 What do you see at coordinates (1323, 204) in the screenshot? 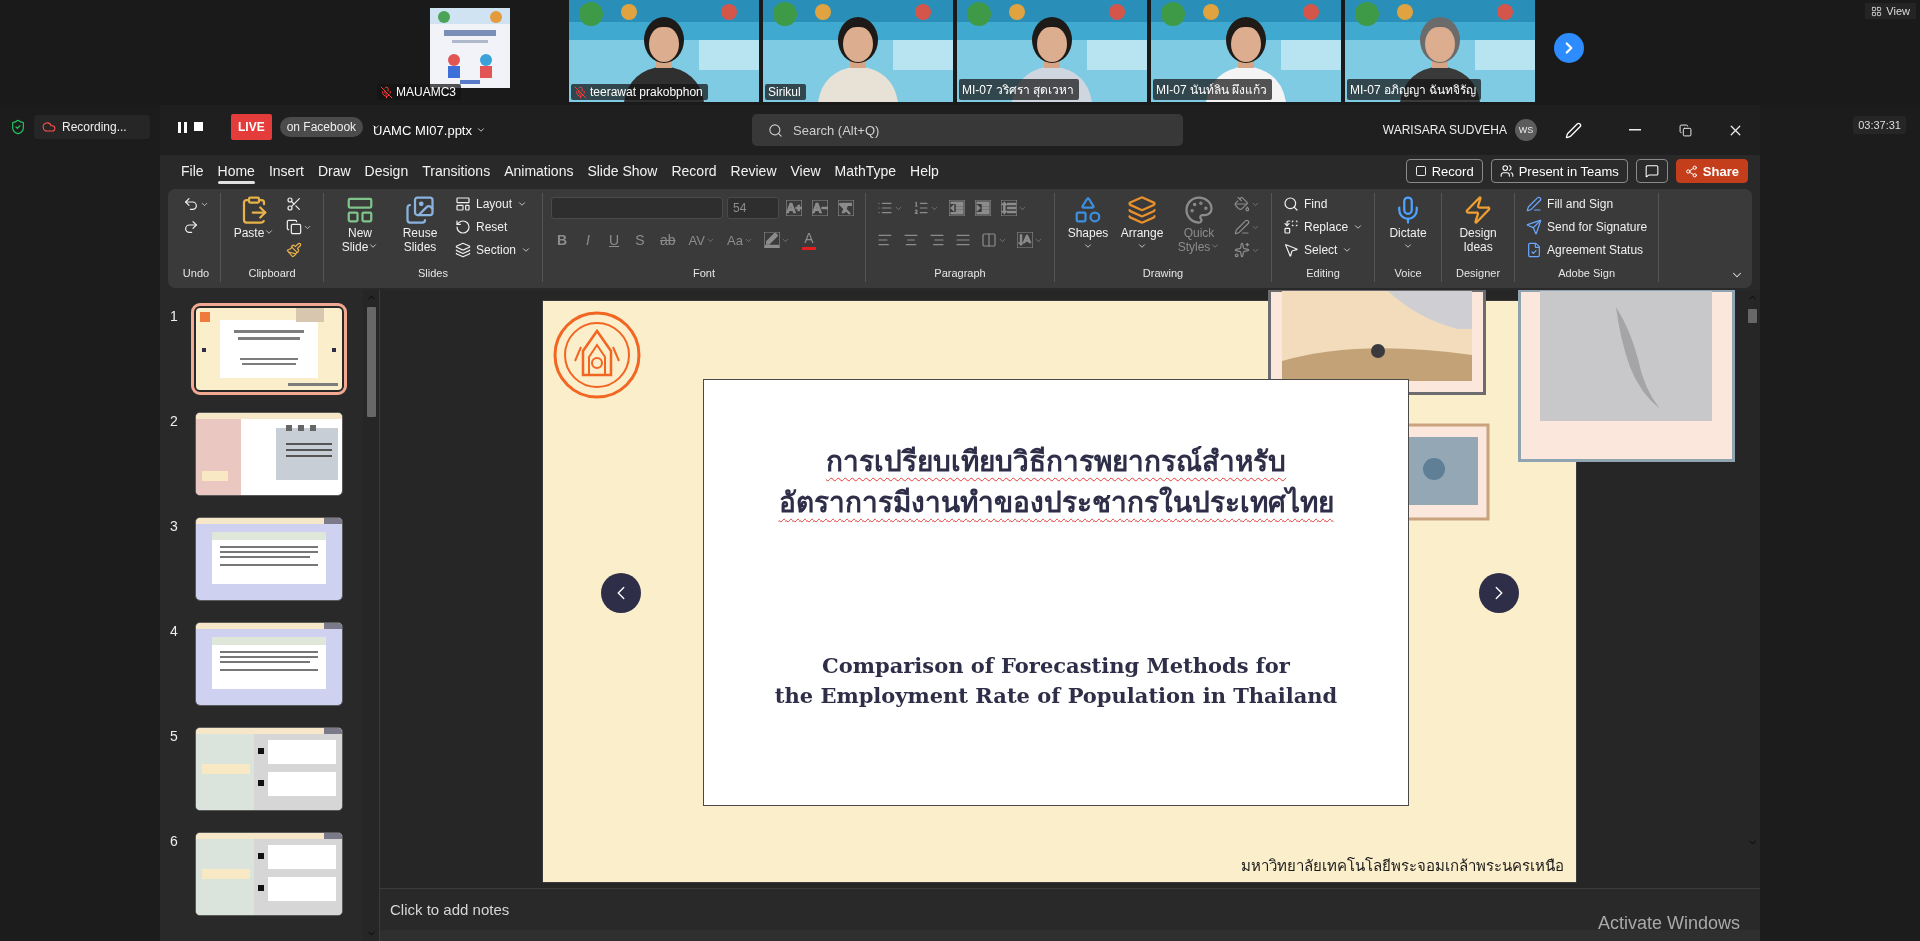
I see `ribbon-button: Find` at bounding box center [1323, 204].